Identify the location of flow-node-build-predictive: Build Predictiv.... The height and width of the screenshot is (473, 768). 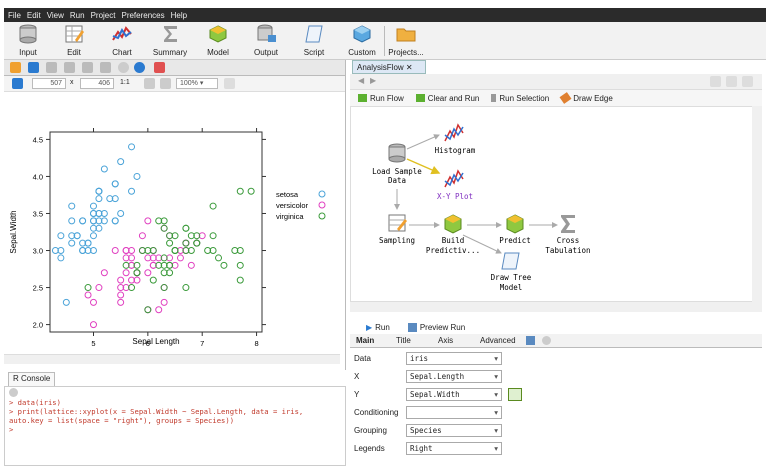
(453, 234).